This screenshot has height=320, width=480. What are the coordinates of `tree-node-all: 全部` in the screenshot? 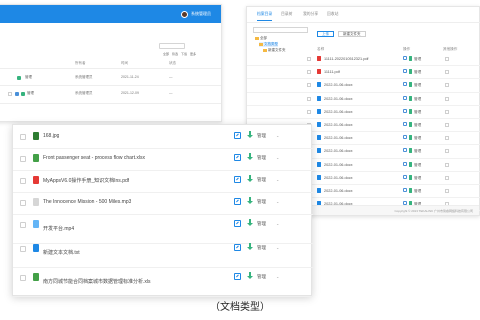 It's located at (261, 38).